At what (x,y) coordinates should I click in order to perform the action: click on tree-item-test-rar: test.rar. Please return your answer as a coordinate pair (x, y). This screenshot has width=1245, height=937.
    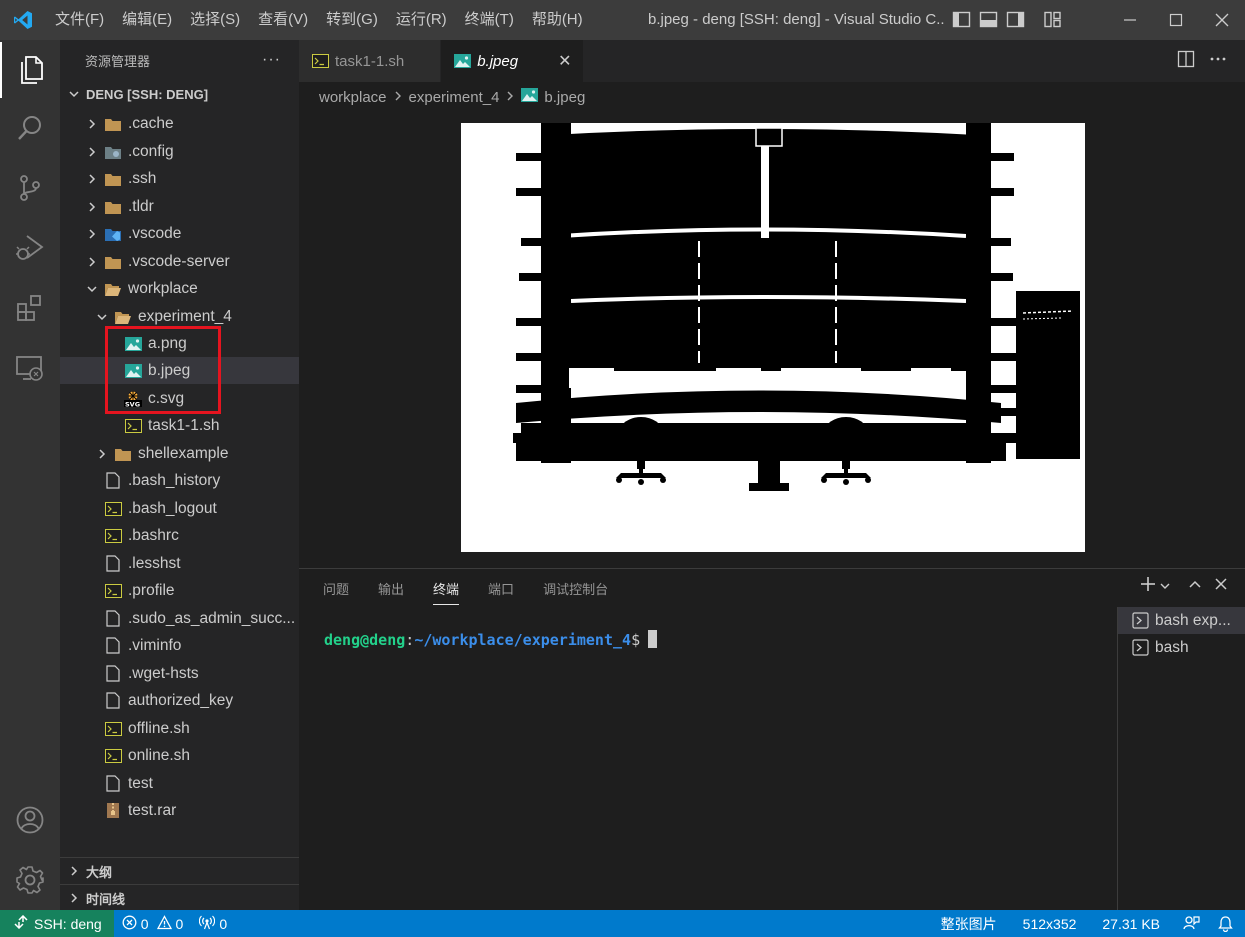
    Looking at the image, I should click on (179, 810).